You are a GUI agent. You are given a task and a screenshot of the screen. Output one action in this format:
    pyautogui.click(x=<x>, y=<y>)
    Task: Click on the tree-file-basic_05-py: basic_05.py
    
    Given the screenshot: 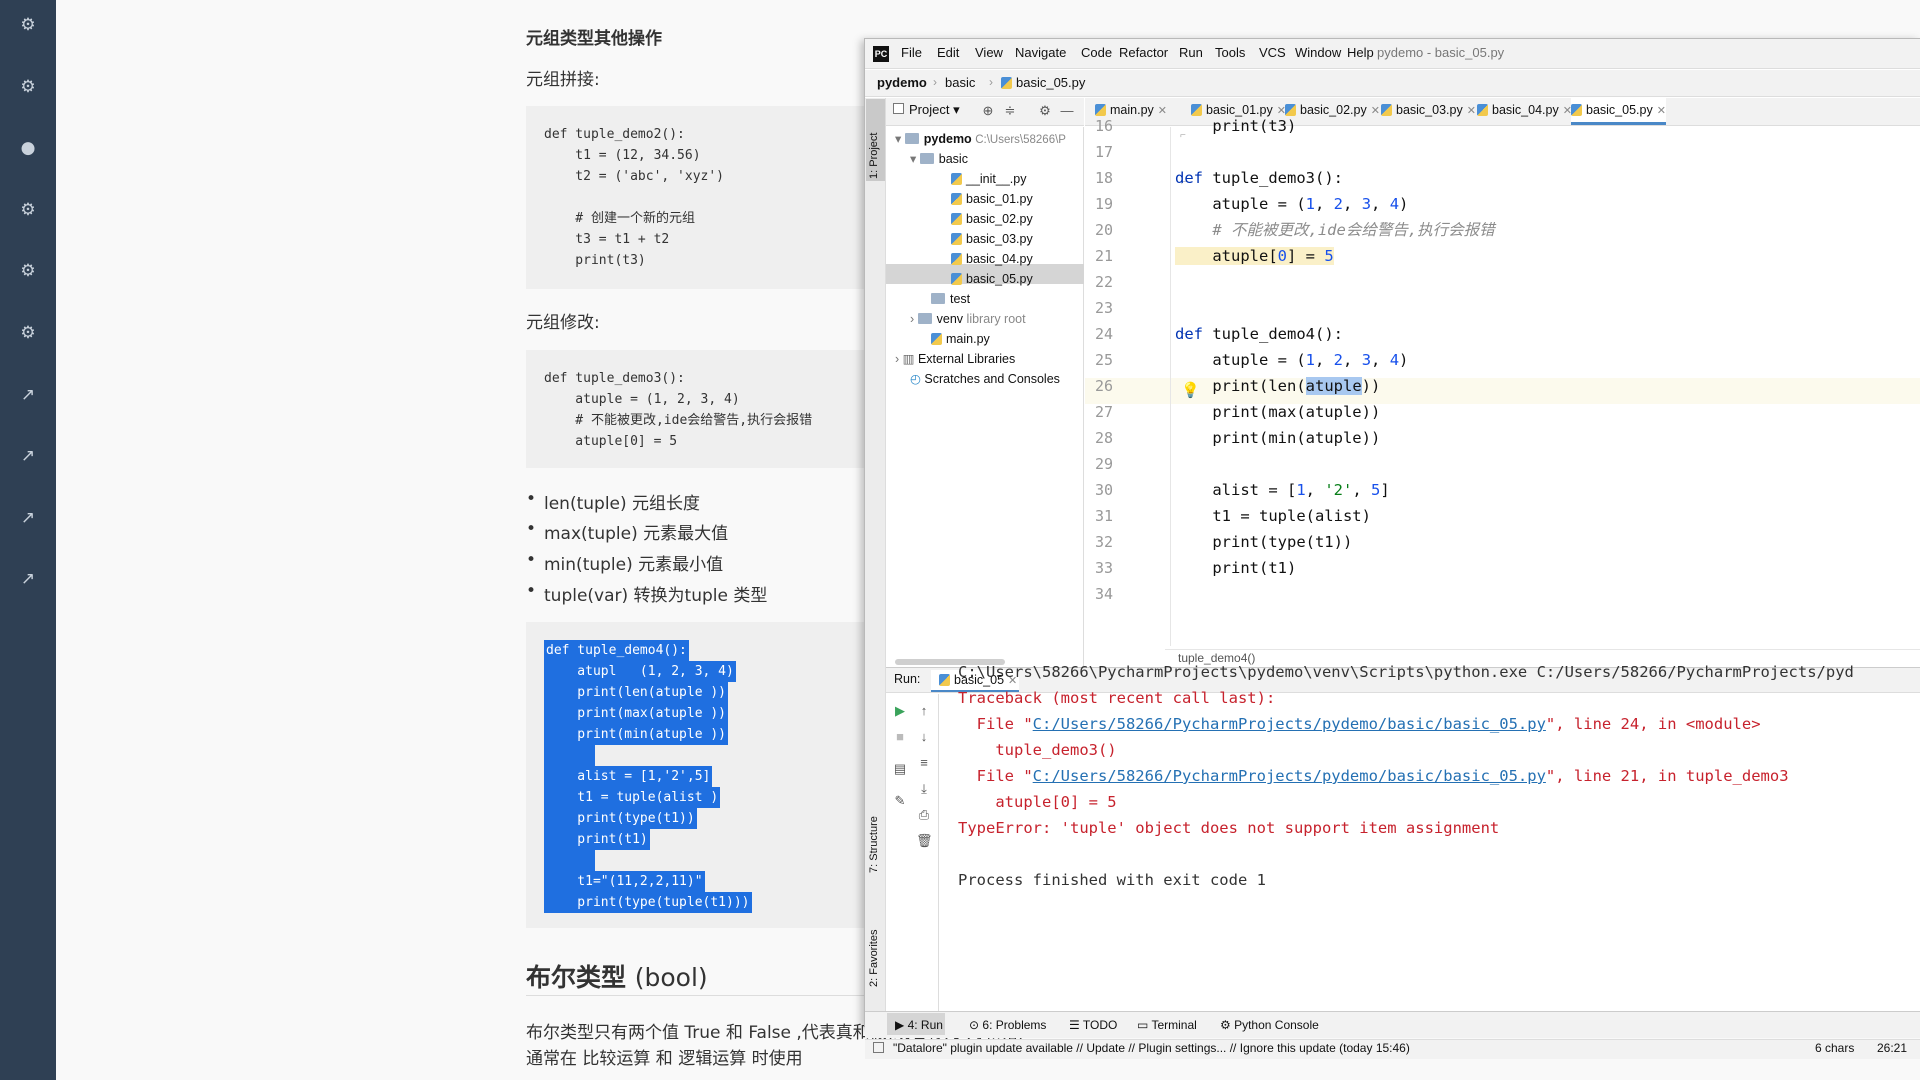 What is the action you would take?
    pyautogui.click(x=992, y=279)
    